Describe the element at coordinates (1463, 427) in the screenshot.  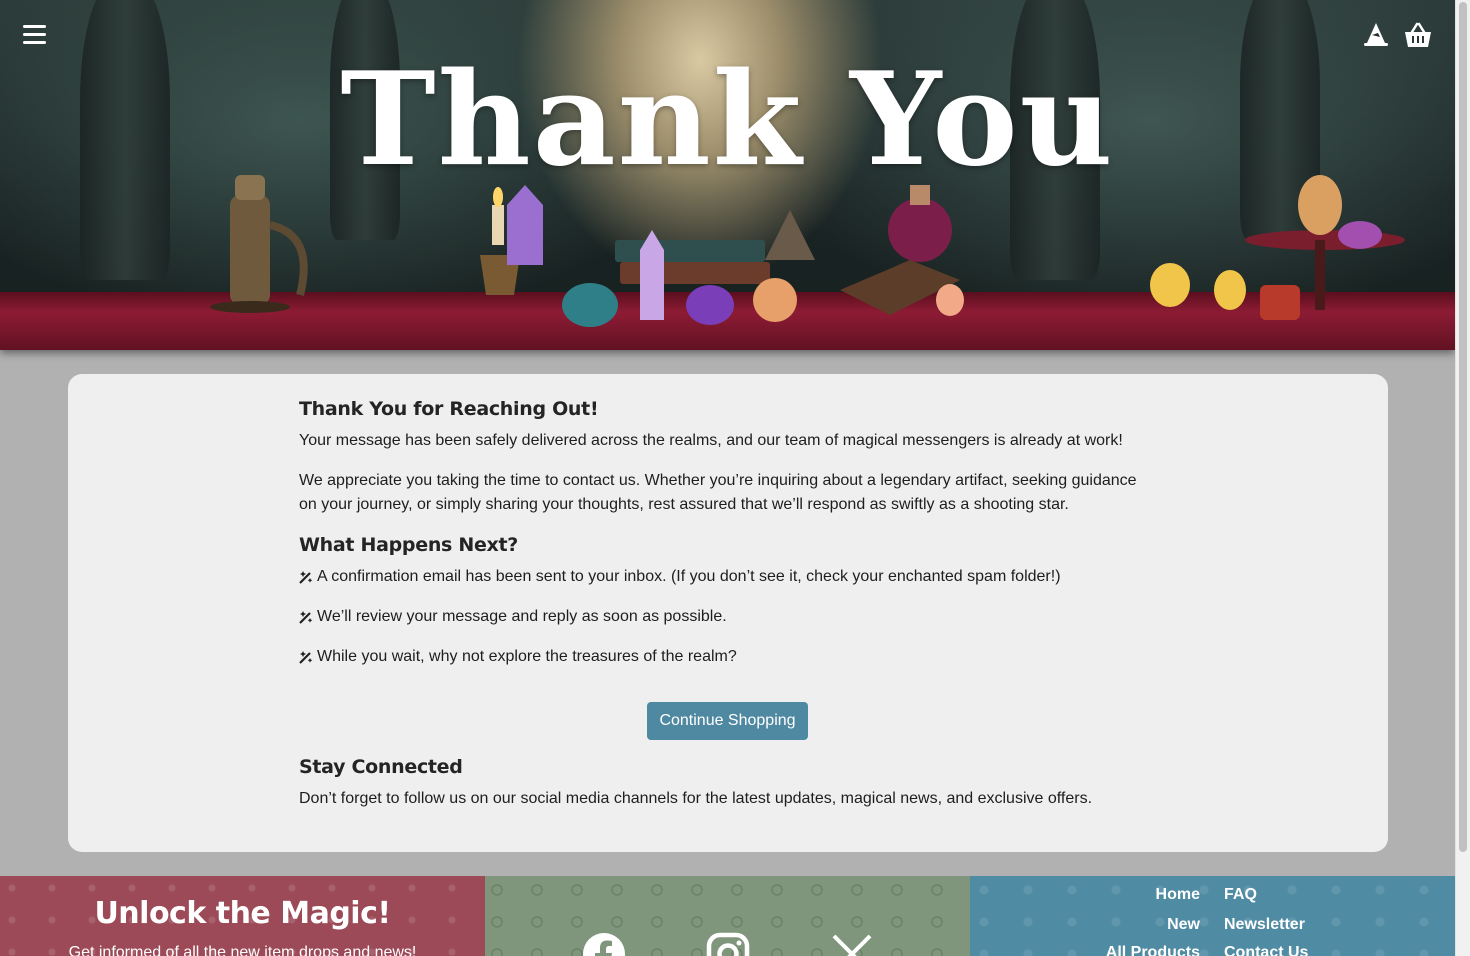
I see `scrollbar-thumb` at that location.